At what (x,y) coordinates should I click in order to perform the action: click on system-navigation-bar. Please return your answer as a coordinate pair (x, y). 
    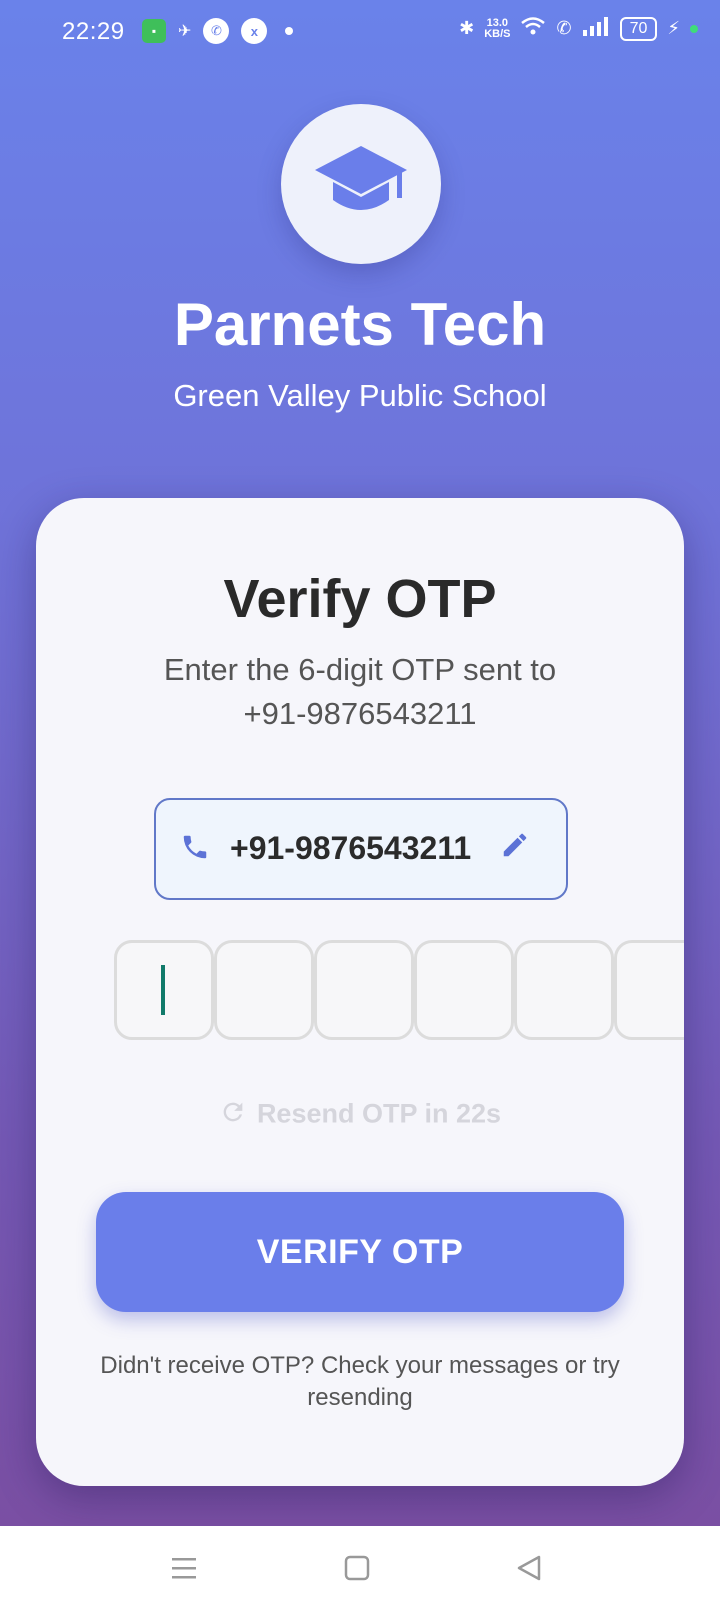
    Looking at the image, I should click on (360, 1569).